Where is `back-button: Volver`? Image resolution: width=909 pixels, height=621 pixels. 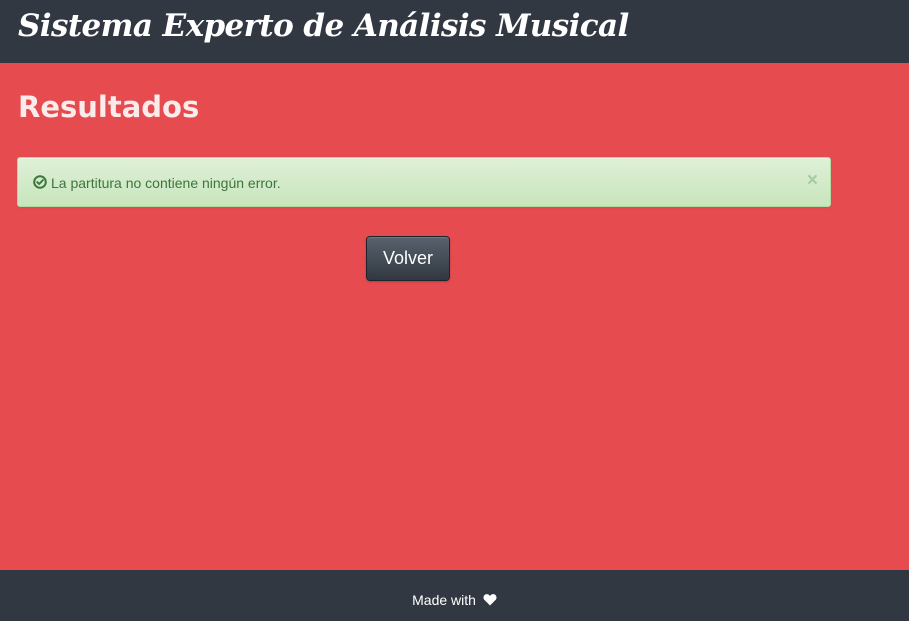
back-button: Volver is located at coordinates (408, 258).